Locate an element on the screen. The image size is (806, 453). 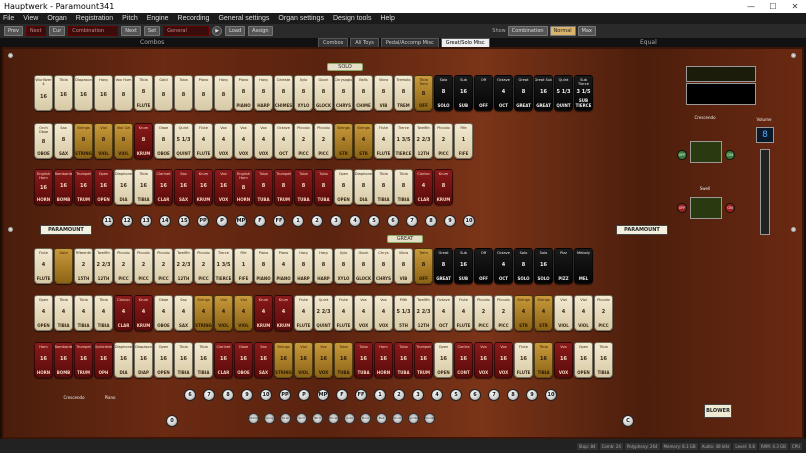
tab-great-solo: Great/Solo Misc is located at coordinates (465, 42).